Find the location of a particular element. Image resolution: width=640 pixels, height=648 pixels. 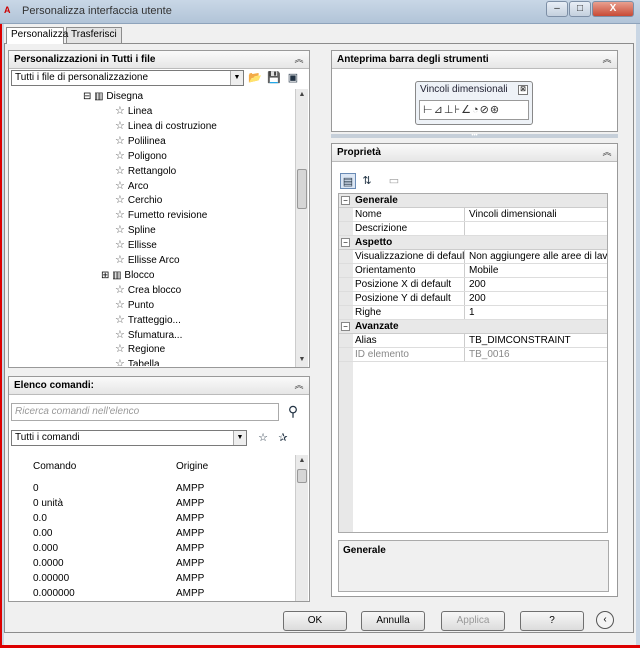

sort-alpha-icon: ⇅ is located at coordinates (367, 181).